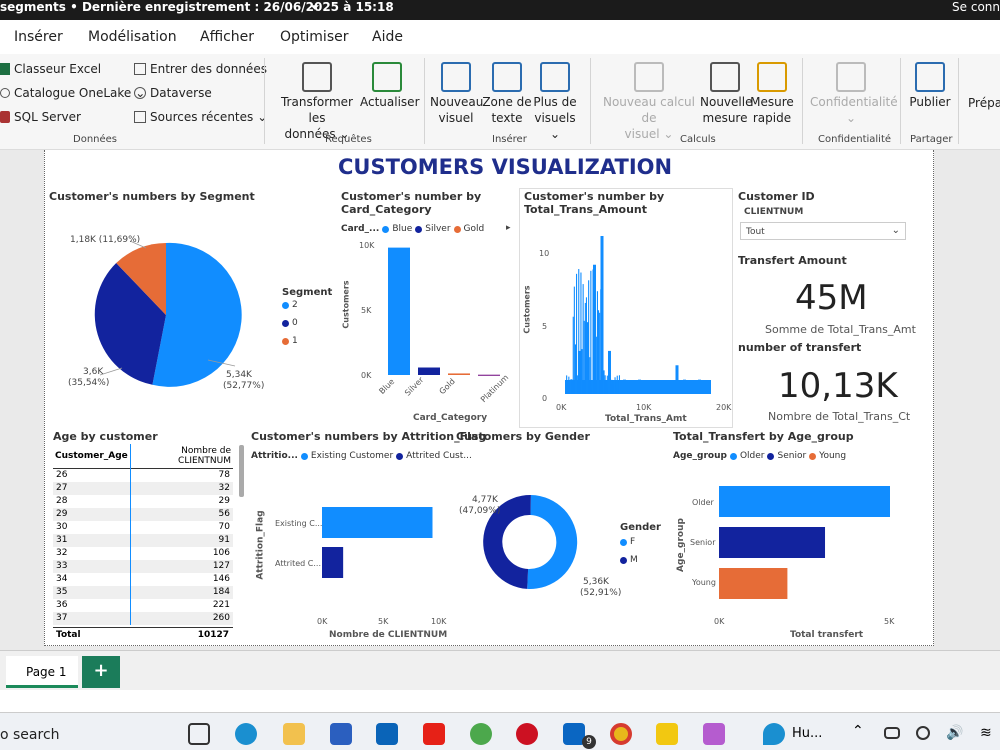 The width and height of the screenshot is (1000, 750). What do you see at coordinates (200, 117) in the screenshot?
I see `recent-sources-button: Sources récentes ⌄` at bounding box center [200, 117].